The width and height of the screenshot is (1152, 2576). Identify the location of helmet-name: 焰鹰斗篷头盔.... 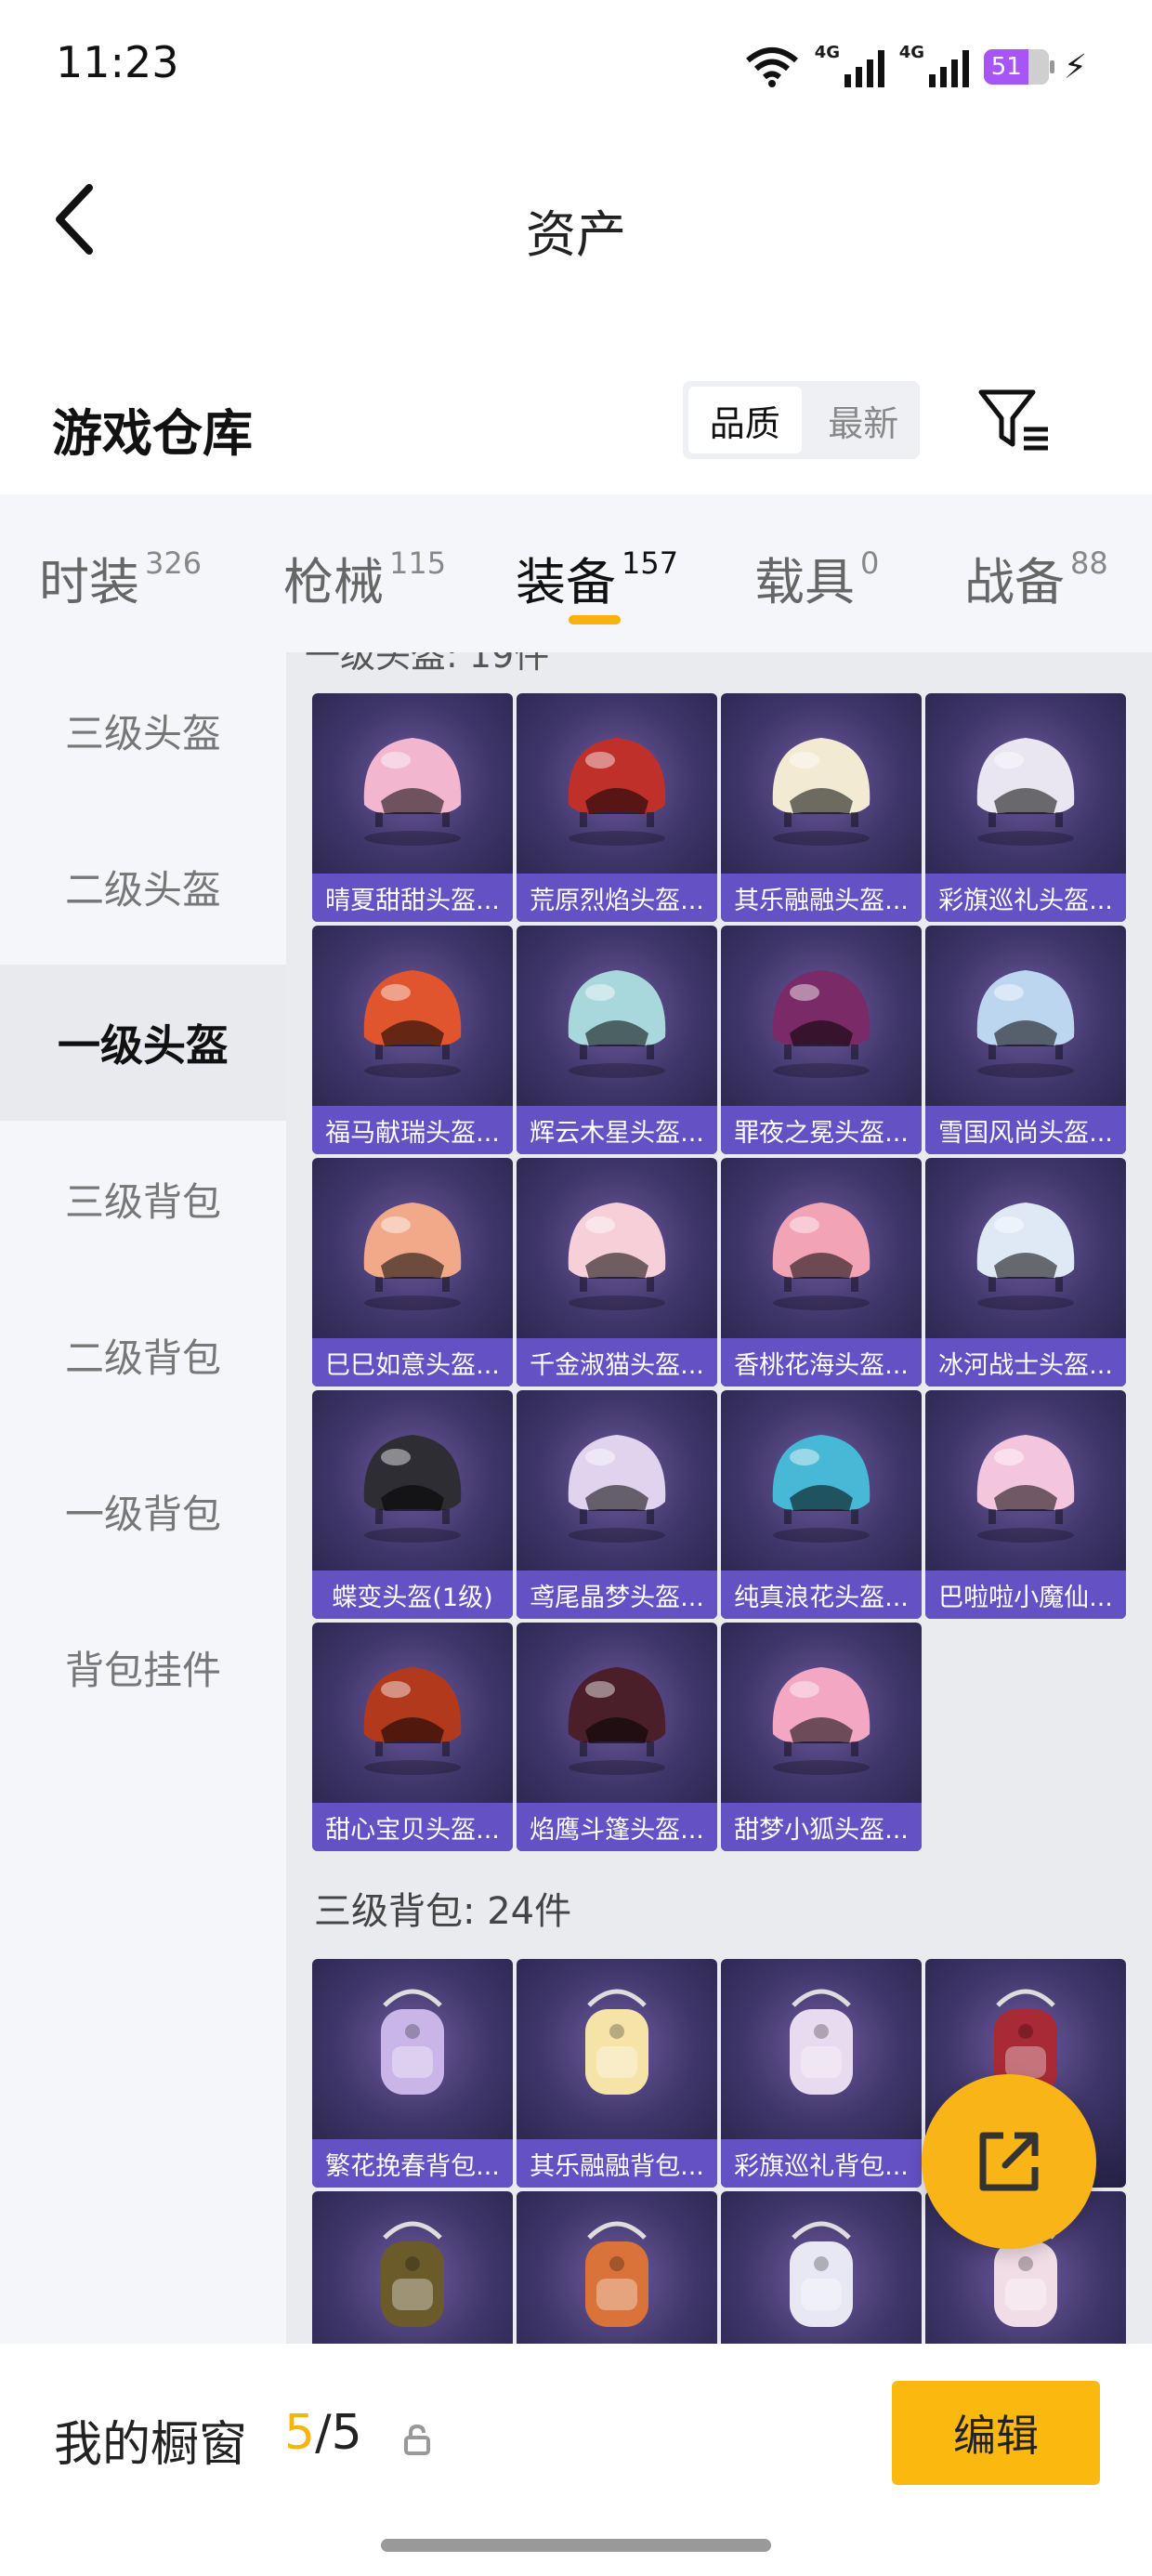
(617, 1827).